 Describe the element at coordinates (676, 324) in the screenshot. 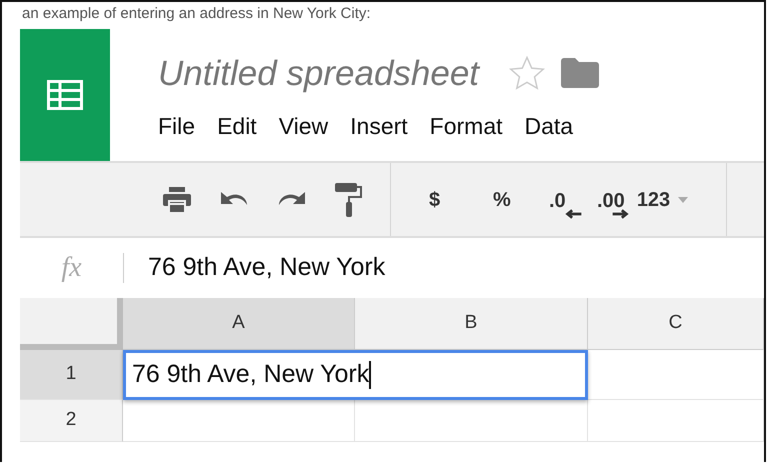

I see `column-header: C` at that location.